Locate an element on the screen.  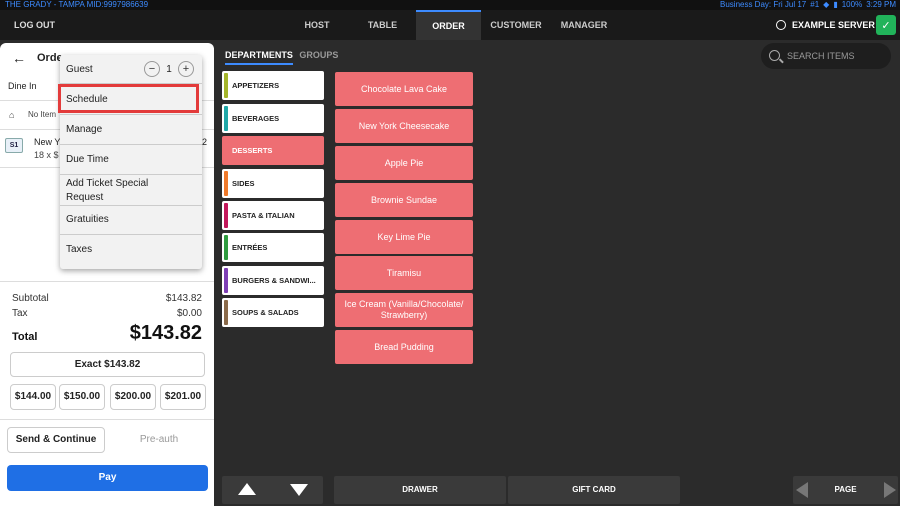
department-tabs: DEPARTMENTS GROUPS is located at coordinates (281, 57).